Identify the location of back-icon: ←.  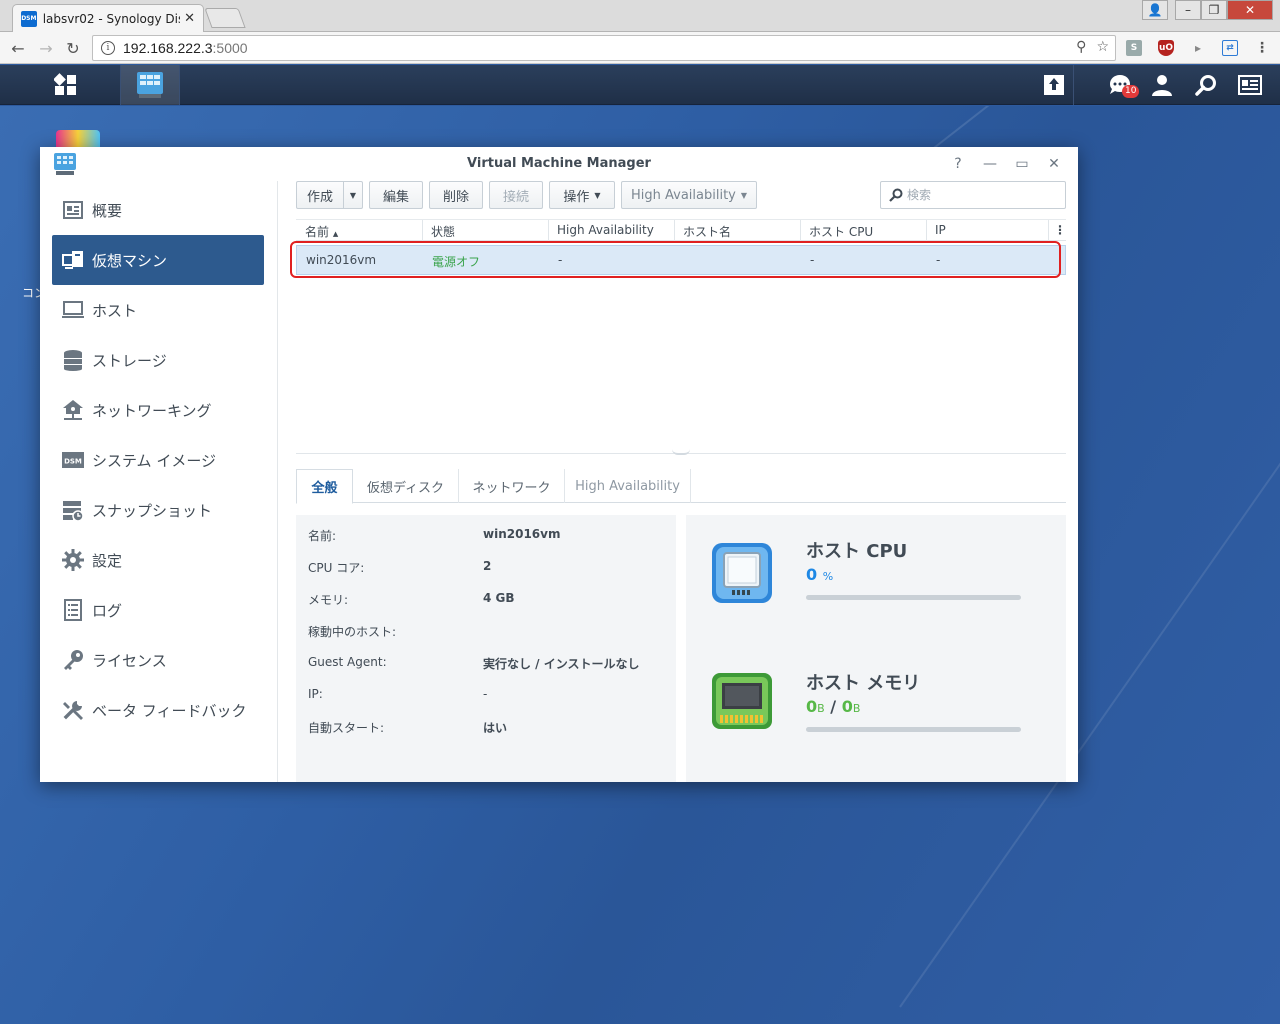
(18, 48).